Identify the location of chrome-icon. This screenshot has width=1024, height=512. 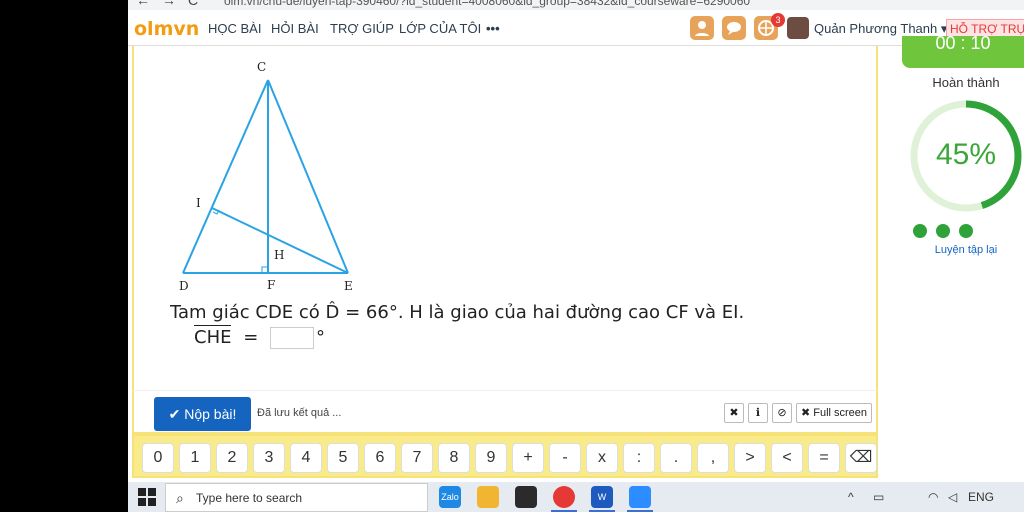
(564, 497).